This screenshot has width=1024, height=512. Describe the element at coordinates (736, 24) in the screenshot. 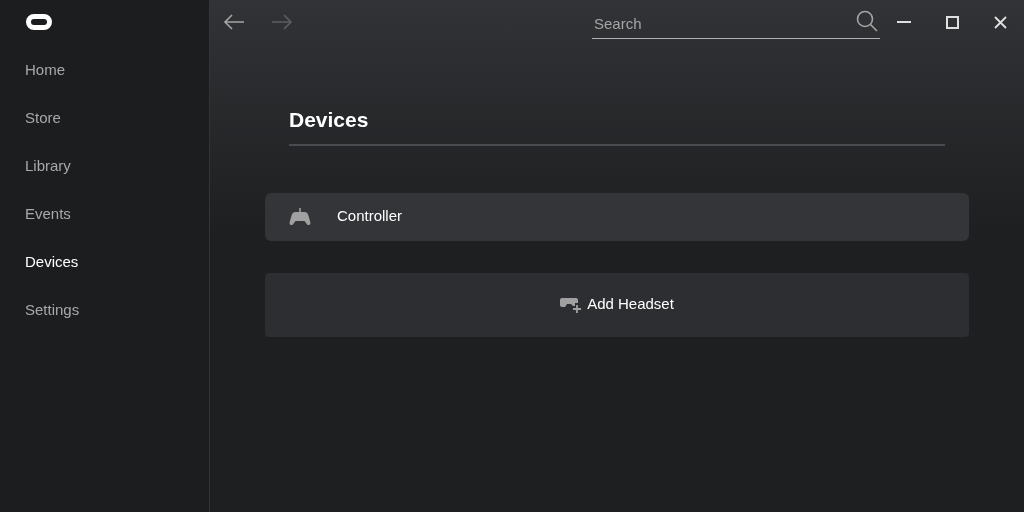

I see `search-field: Search` at that location.